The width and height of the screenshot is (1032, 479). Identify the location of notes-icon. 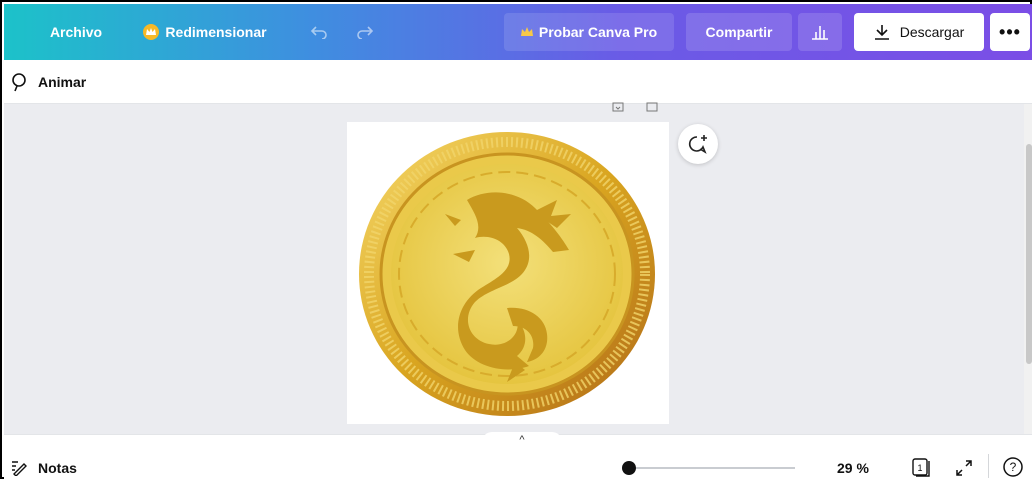
(19, 468).